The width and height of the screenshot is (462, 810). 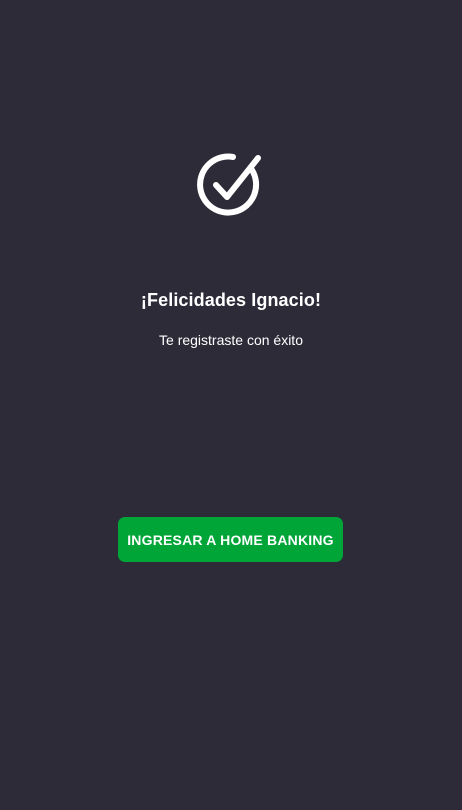 I want to click on check-circle-icon, so click(x=231, y=184).